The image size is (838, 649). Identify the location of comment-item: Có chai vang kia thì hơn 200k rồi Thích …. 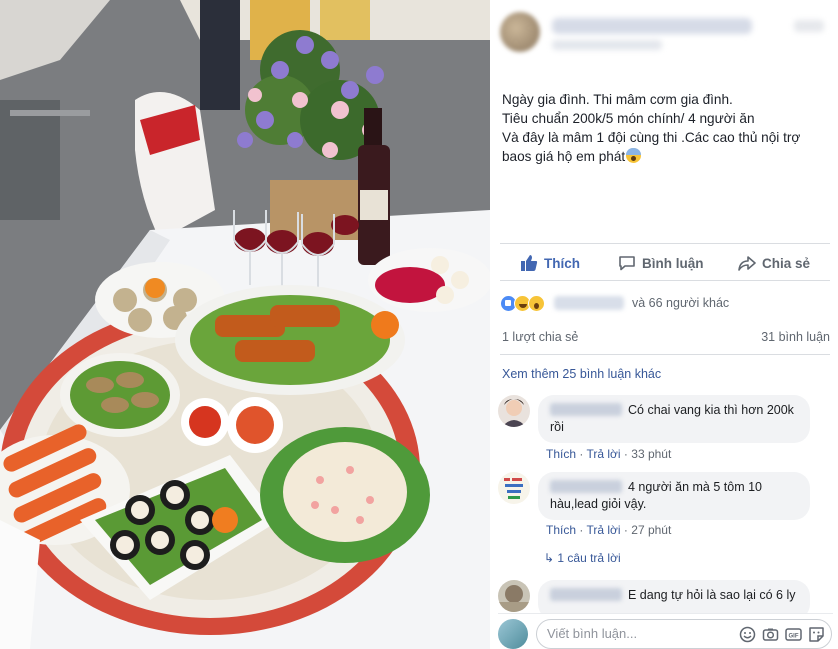
(663, 430).